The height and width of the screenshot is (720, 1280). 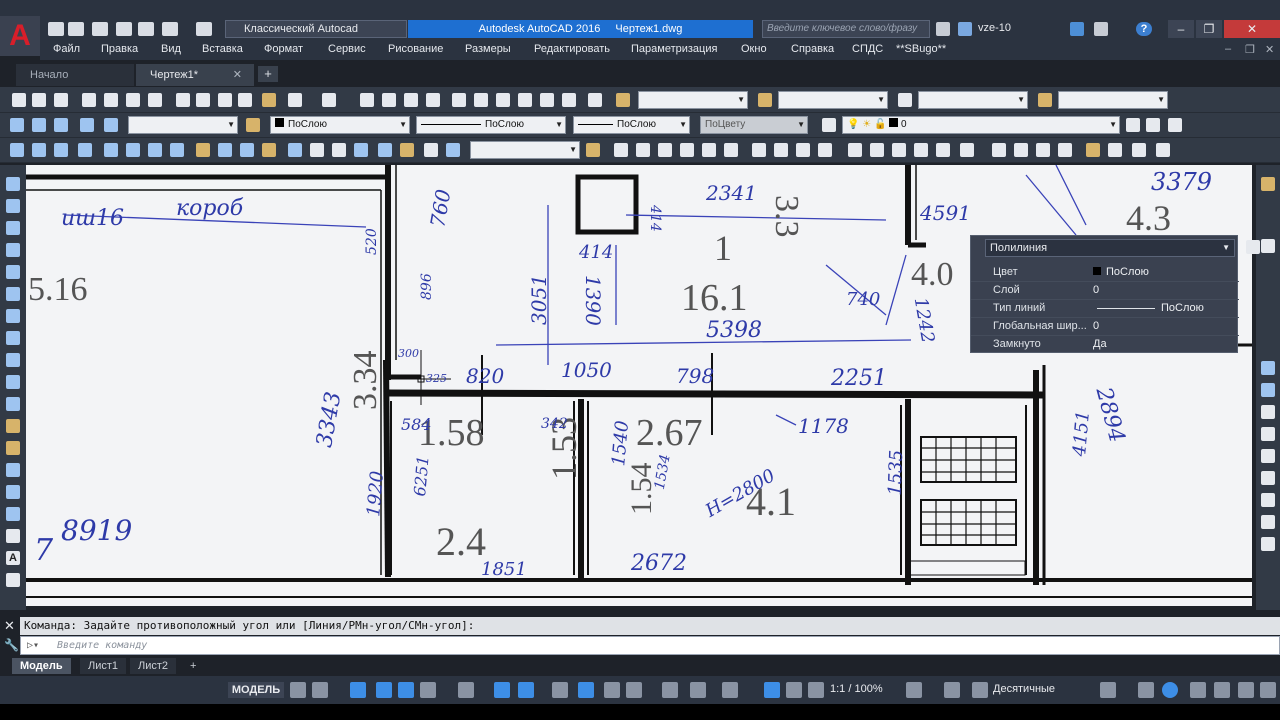 What do you see at coordinates (794, 690) in the screenshot?
I see `annotation-scale-icon` at bounding box center [794, 690].